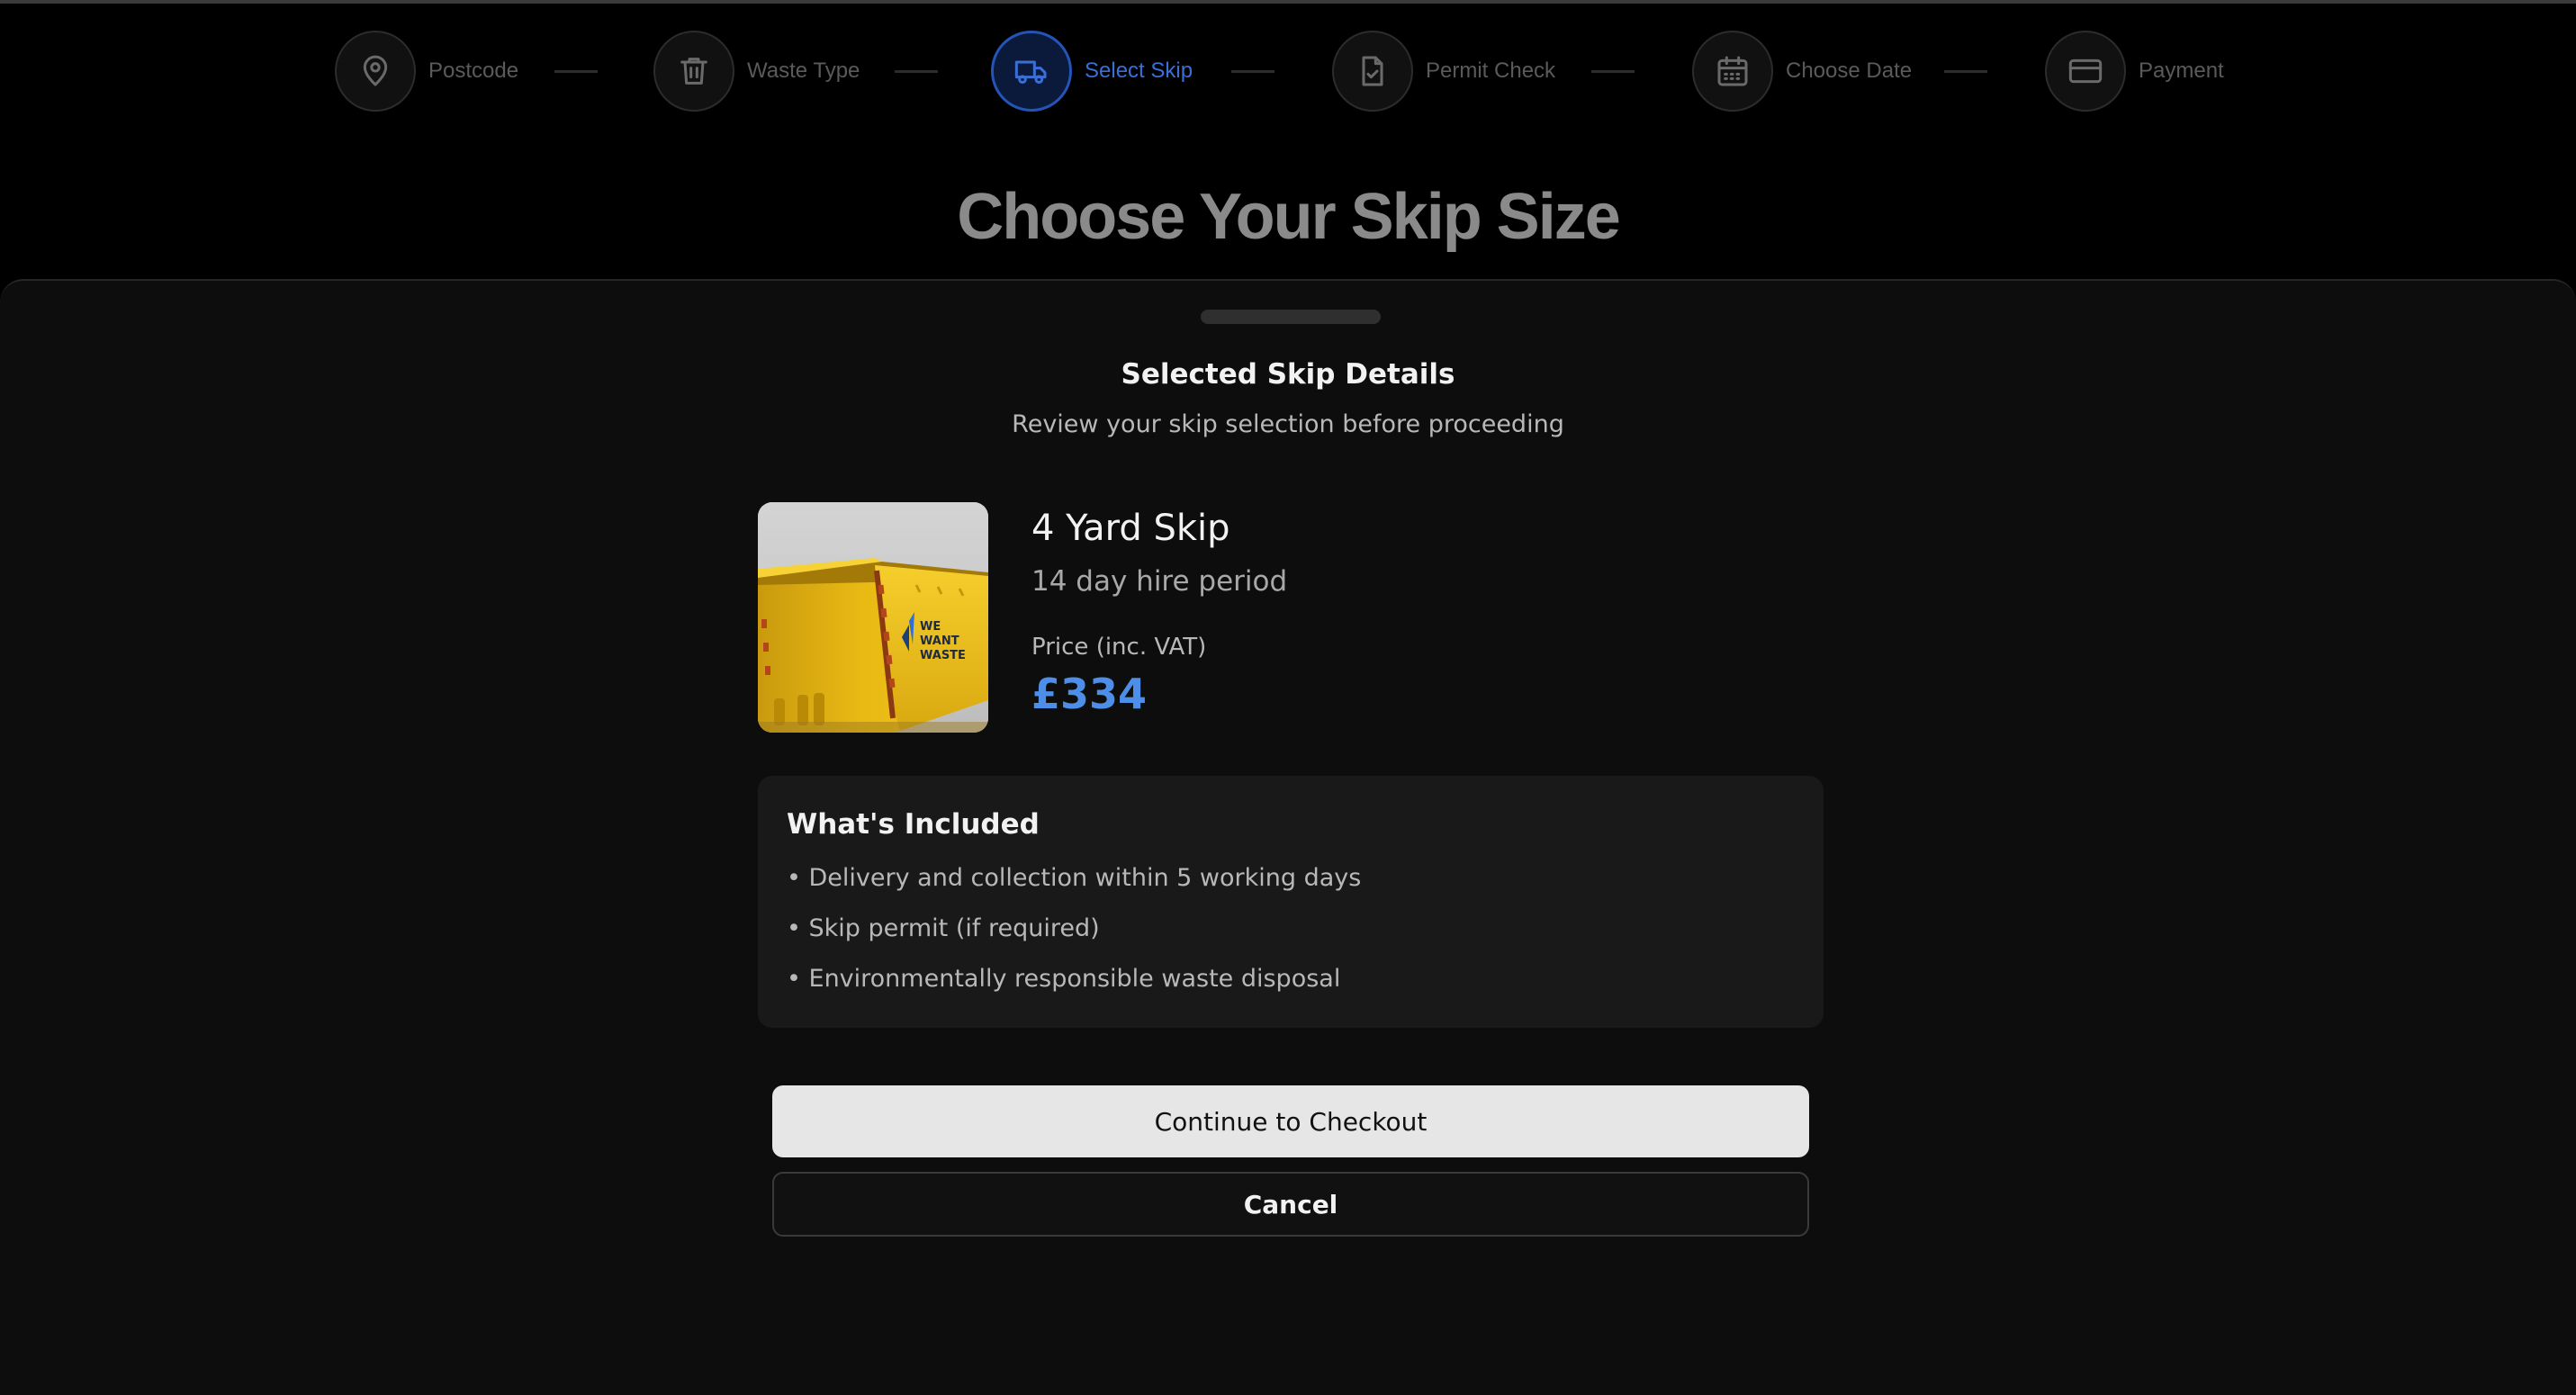 Image resolution: width=2576 pixels, height=1395 pixels. Describe the element at coordinates (1130, 529) in the screenshot. I see `skip-name: 4 Yard Skip` at that location.